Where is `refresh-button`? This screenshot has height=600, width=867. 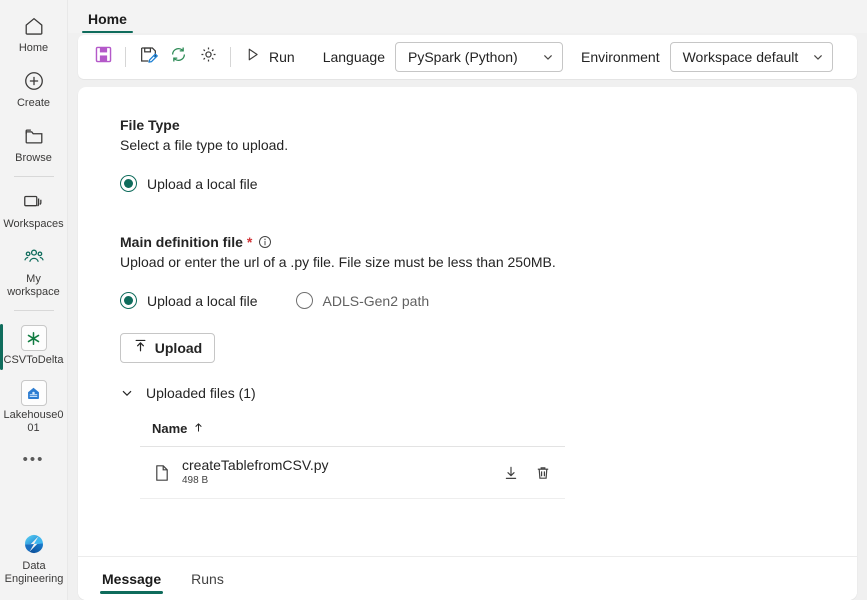 refresh-button is located at coordinates (178, 57).